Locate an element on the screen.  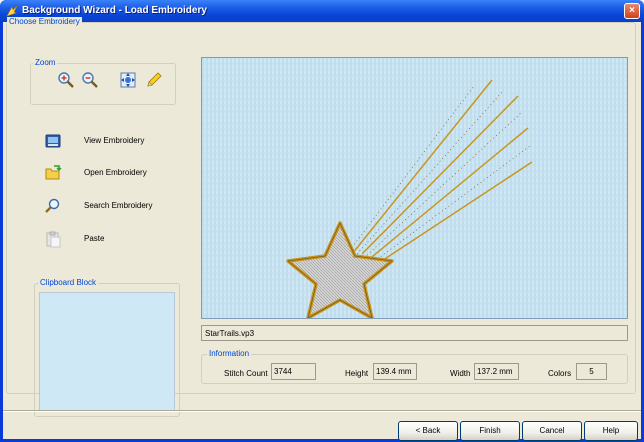
file-name-field: StarTrails.vp3 is located at coordinates (414, 333).